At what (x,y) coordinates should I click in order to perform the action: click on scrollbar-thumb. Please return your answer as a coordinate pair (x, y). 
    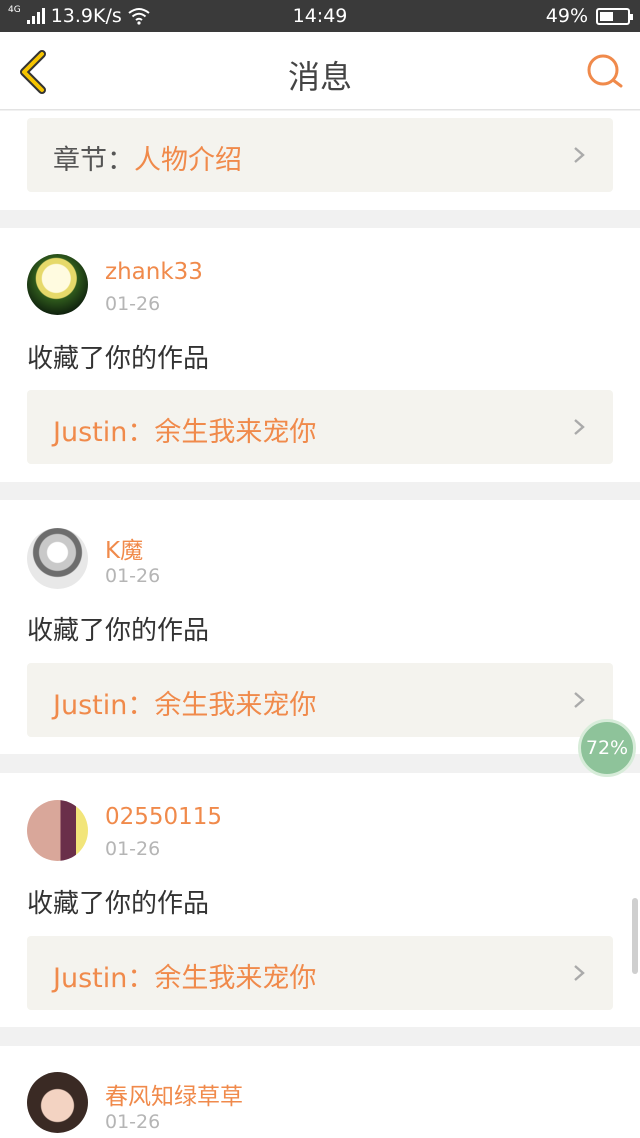
    Looking at the image, I should click on (635, 936).